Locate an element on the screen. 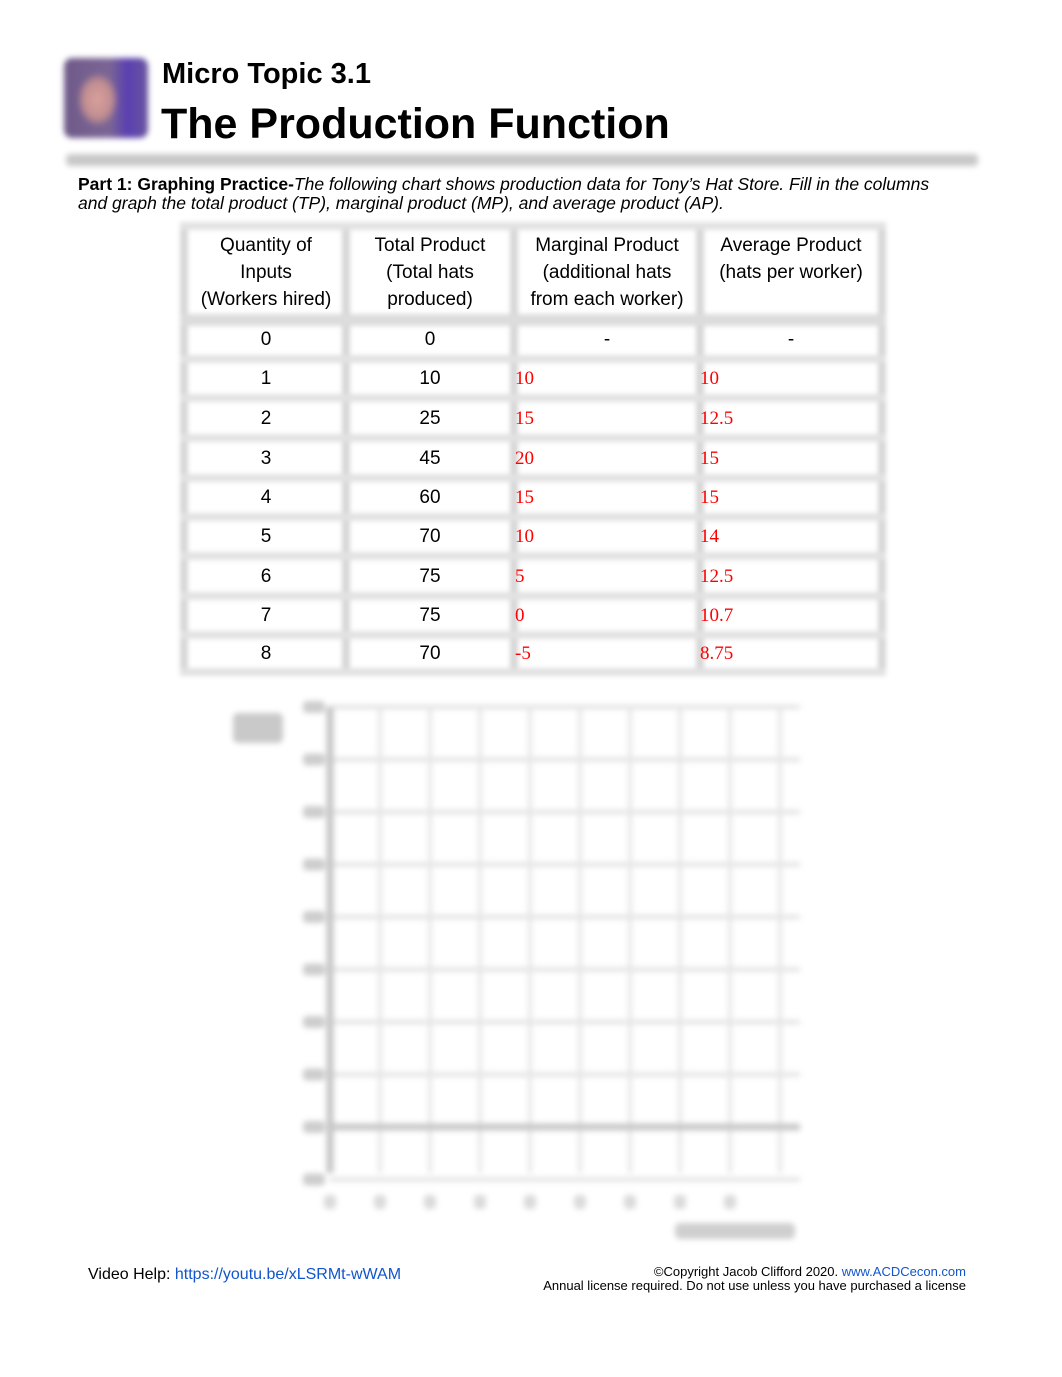 The height and width of the screenshot is (1377, 1062). video-help-label: Video Help: is located at coordinates (131, 1274).